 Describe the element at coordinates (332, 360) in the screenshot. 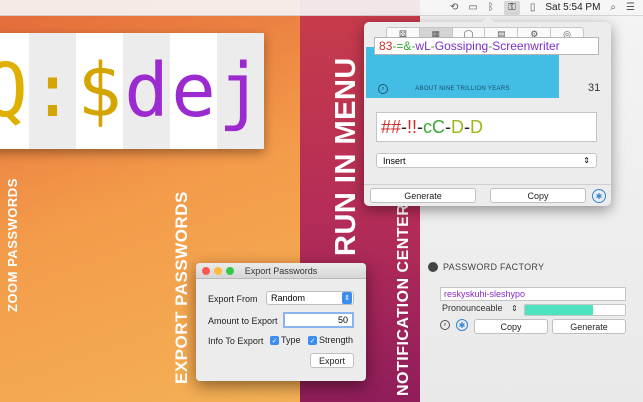

I see `export-button: Export` at that location.